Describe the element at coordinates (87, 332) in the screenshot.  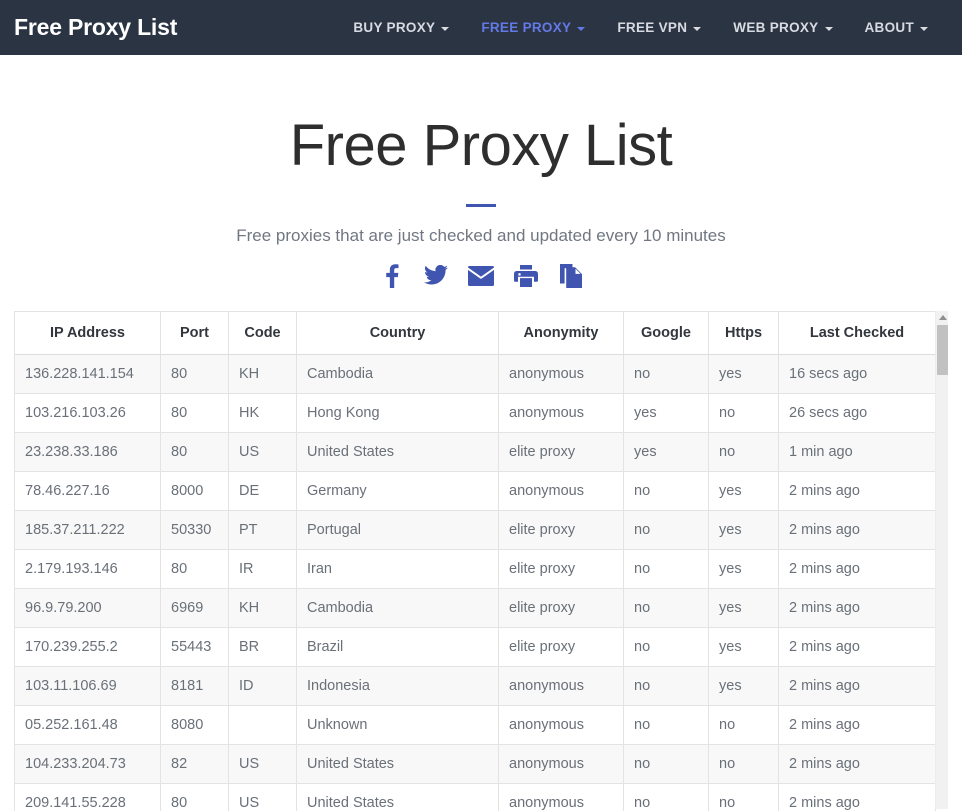
I see `column-header-ip-address: IP Address` at that location.